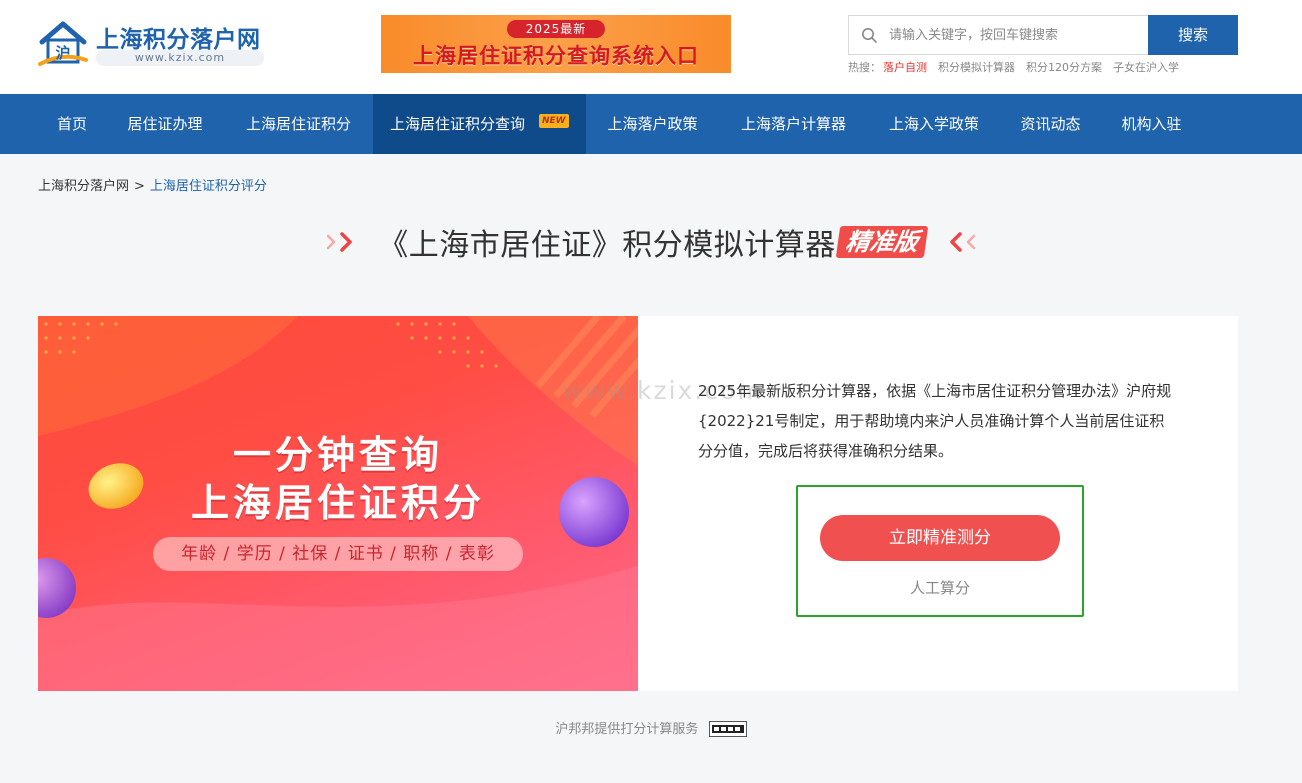 Image resolution: width=1302 pixels, height=783 pixels. I want to click on nav-item-label: 资讯动态, so click(1050, 124).